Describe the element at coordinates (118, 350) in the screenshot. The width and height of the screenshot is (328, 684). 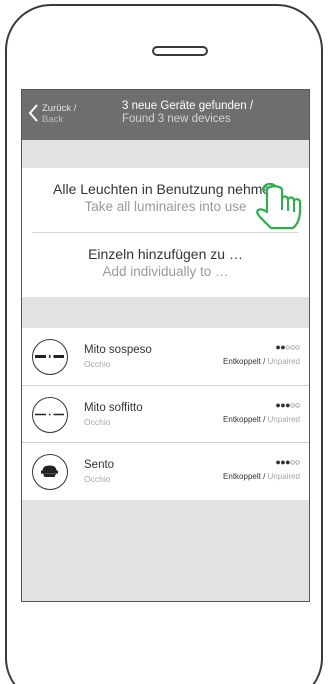
I see `device-name: Mito sospeso` at that location.